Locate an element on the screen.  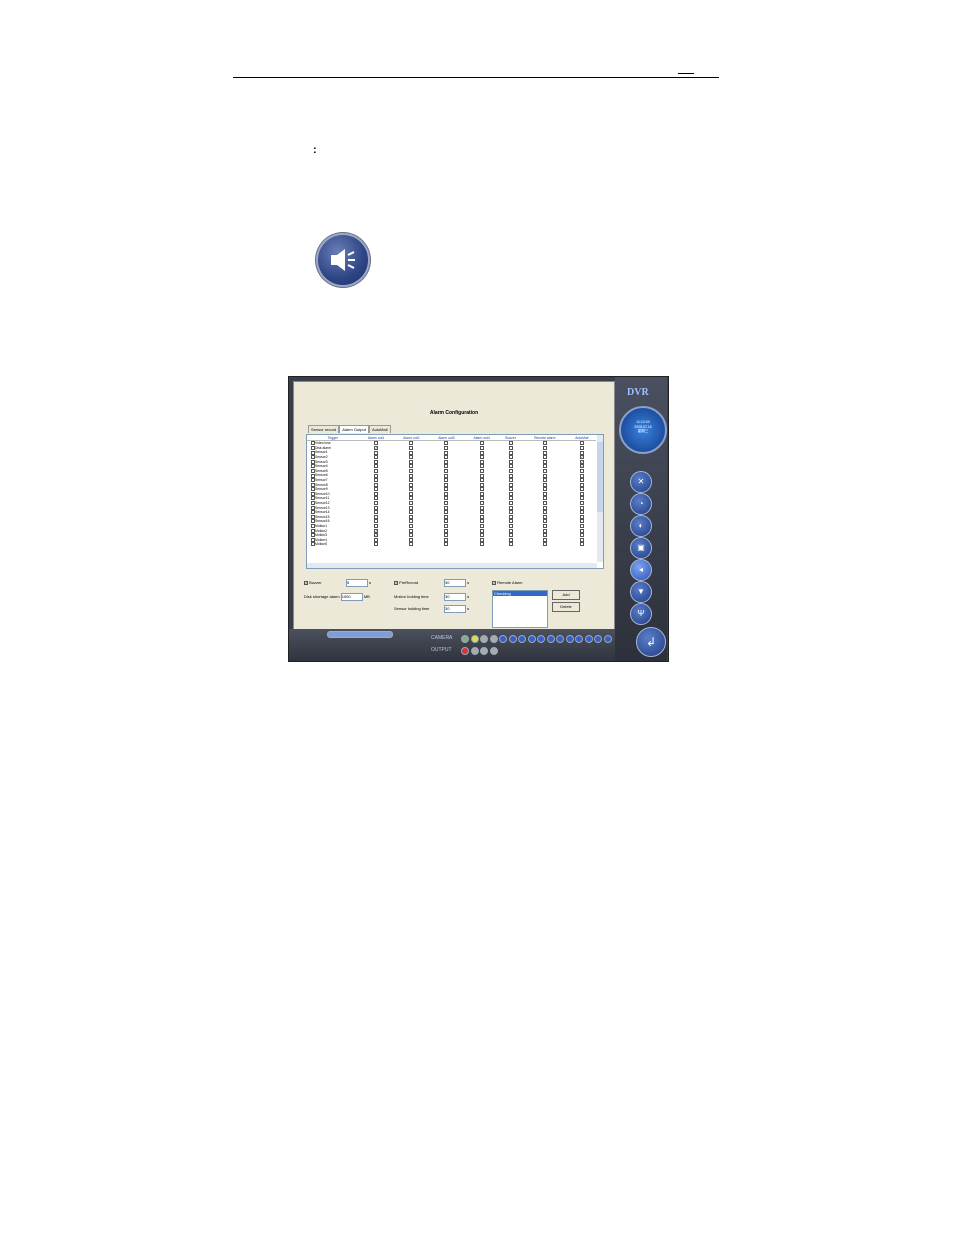
tab-sensor-record: Sensor record is located at coordinates (324, 429).